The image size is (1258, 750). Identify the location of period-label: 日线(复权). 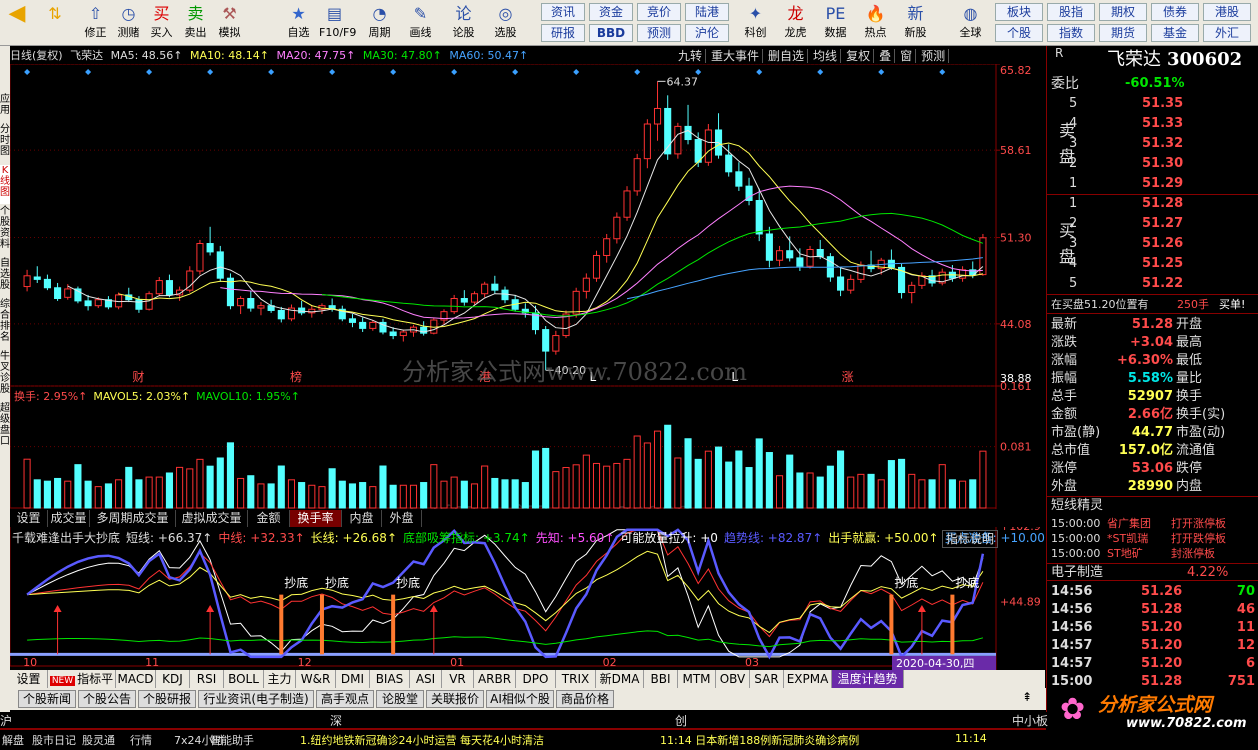
(36, 55).